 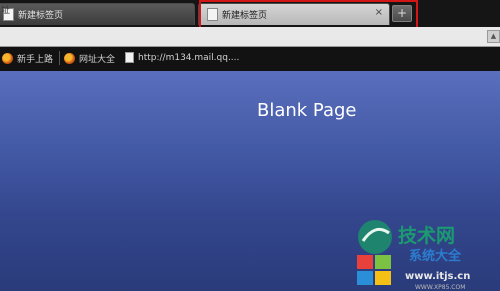 What do you see at coordinates (493, 36) in the screenshot?
I see `chevron-up-icon: ▲` at bounding box center [493, 36].